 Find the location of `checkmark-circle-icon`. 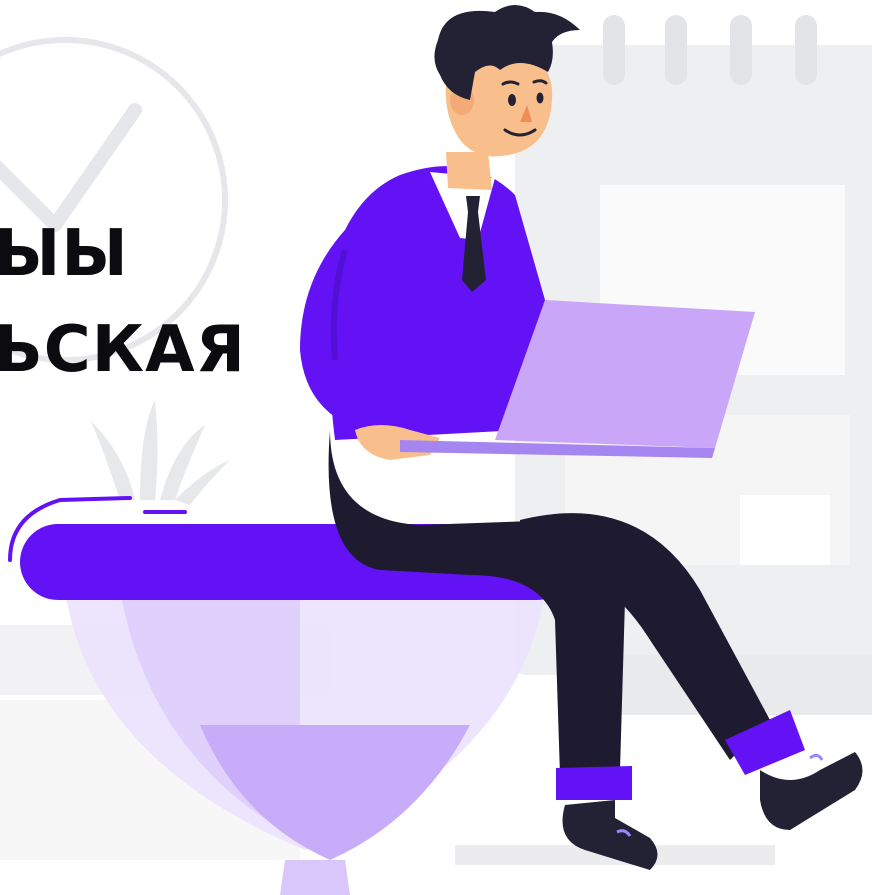

checkmark-circle-icon is located at coordinates (114, 200).